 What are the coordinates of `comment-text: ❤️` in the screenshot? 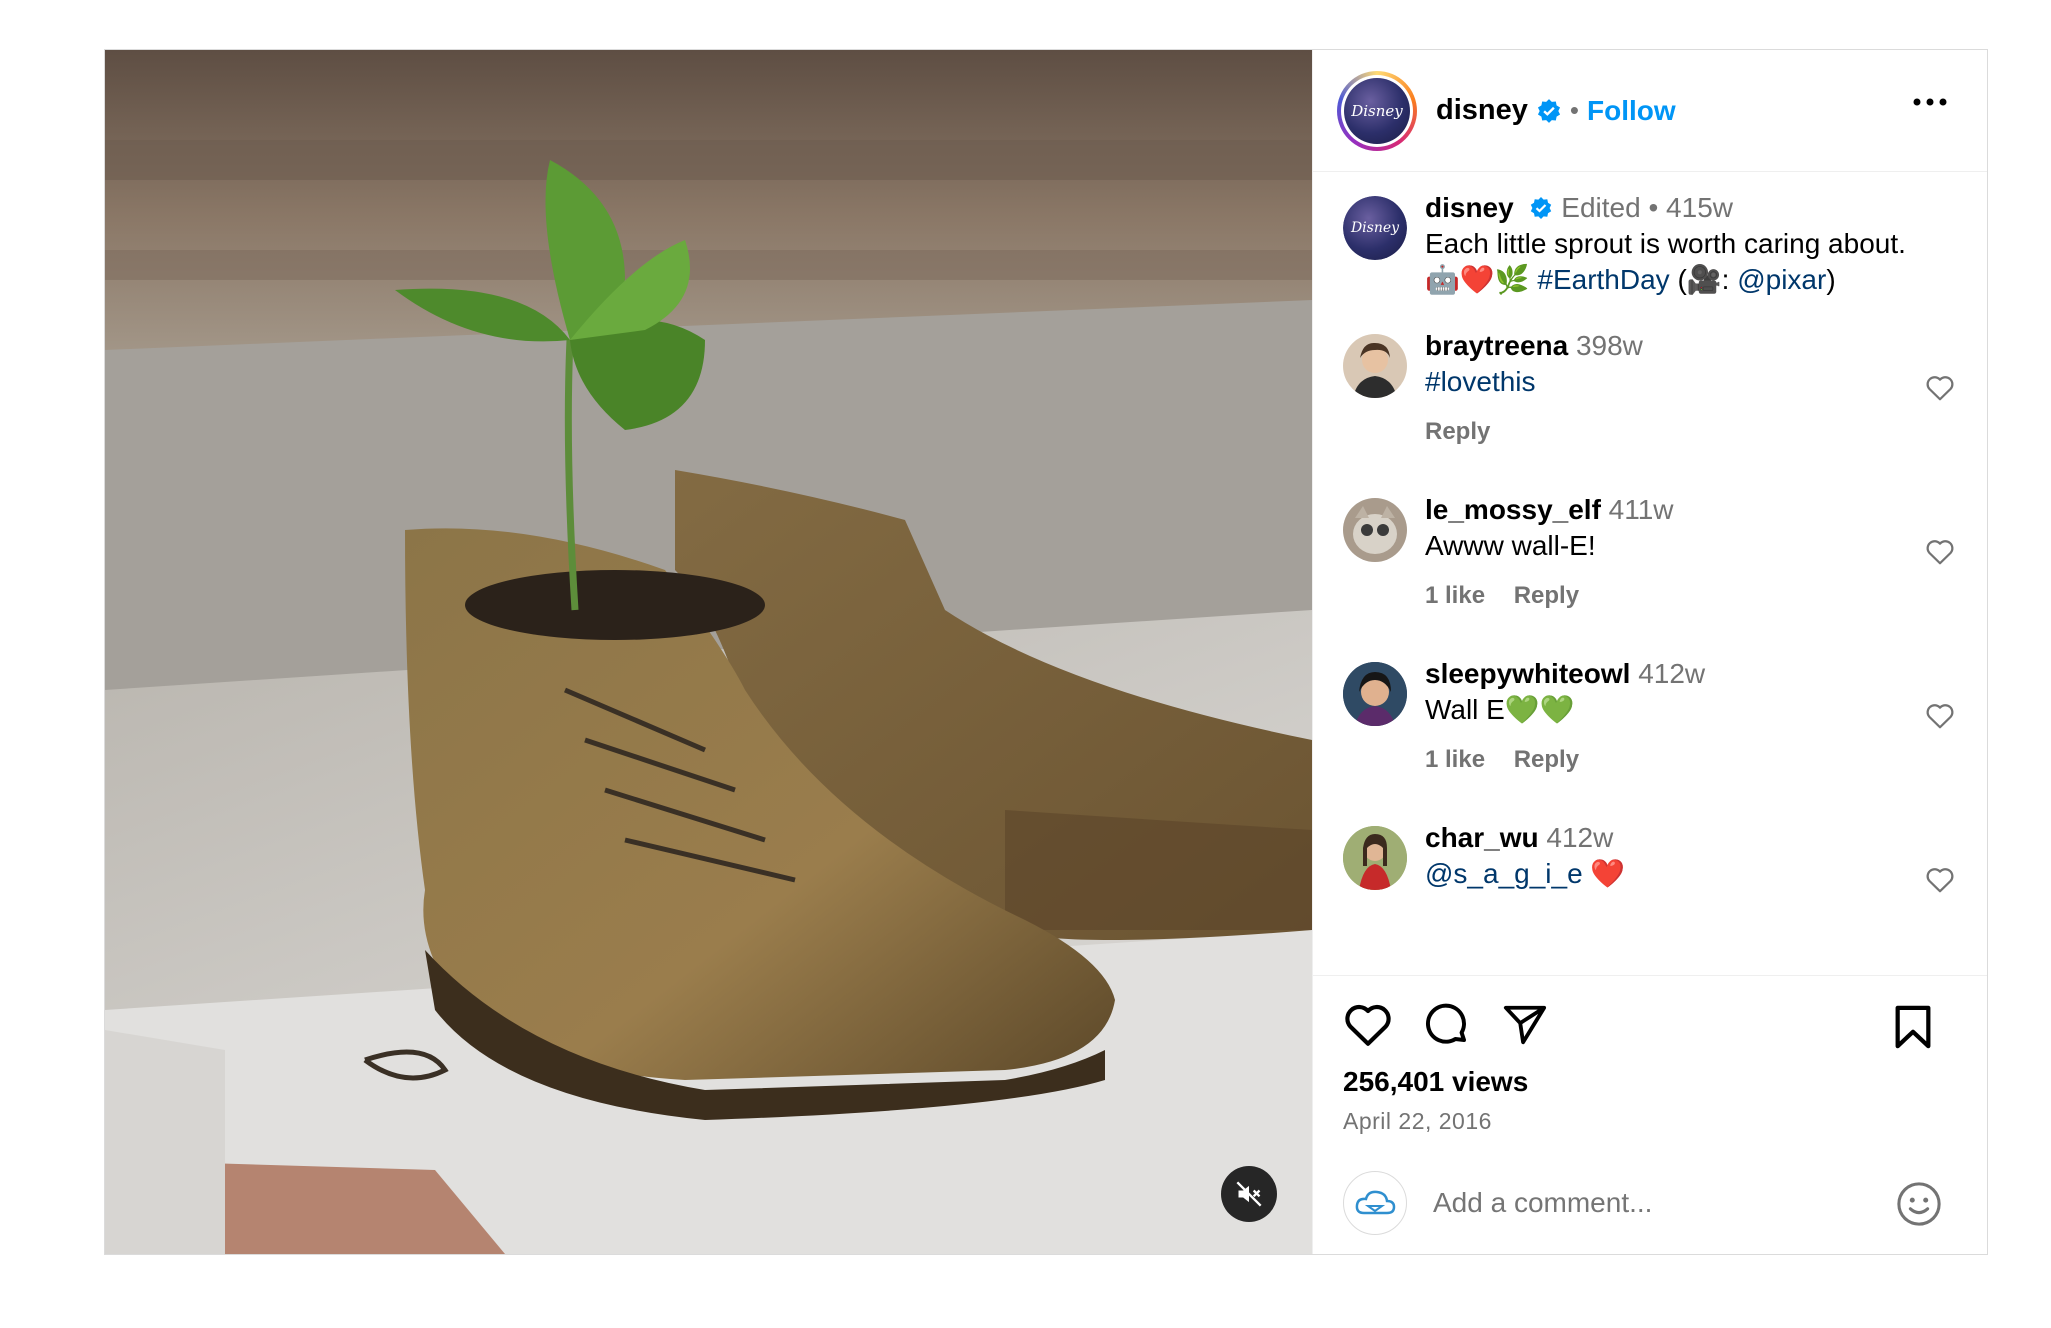 It's located at (1604, 873).